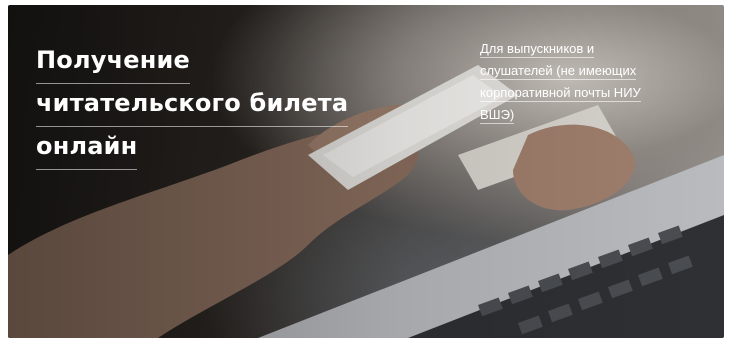 The image size is (731, 343). I want to click on banner-subtitle-line: Для выпускников и, so click(537, 49).